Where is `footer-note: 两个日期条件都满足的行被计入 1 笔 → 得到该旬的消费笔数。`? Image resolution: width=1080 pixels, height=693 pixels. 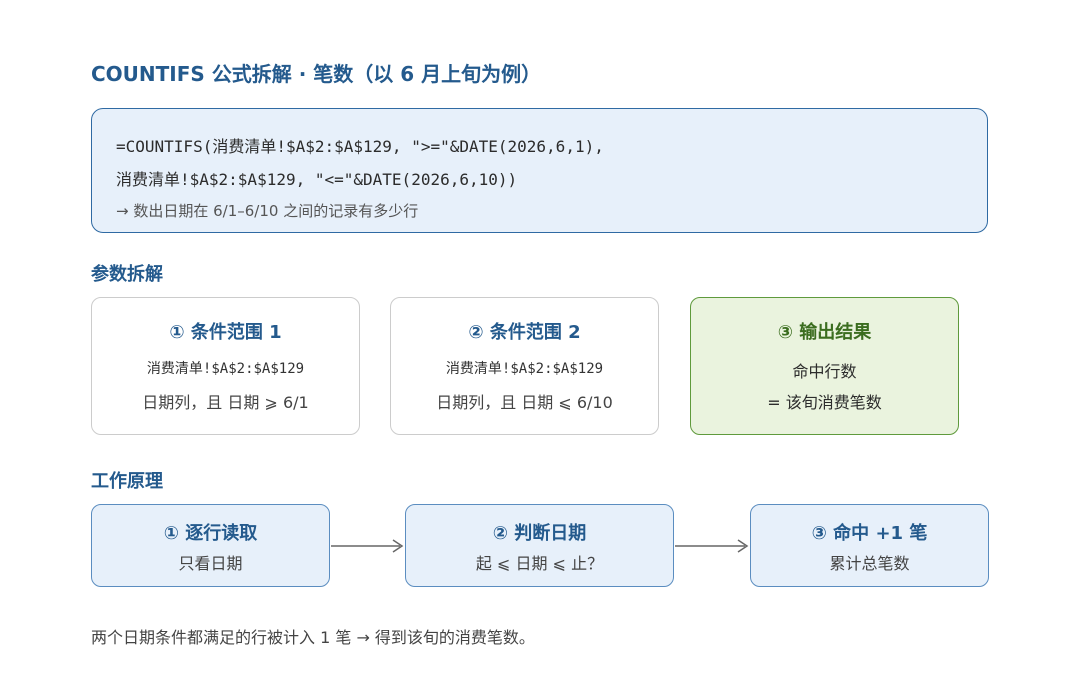 footer-note: 两个日期条件都满足的行被计入 1 笔 → 得到该旬的消费笔数。 is located at coordinates (313, 637).